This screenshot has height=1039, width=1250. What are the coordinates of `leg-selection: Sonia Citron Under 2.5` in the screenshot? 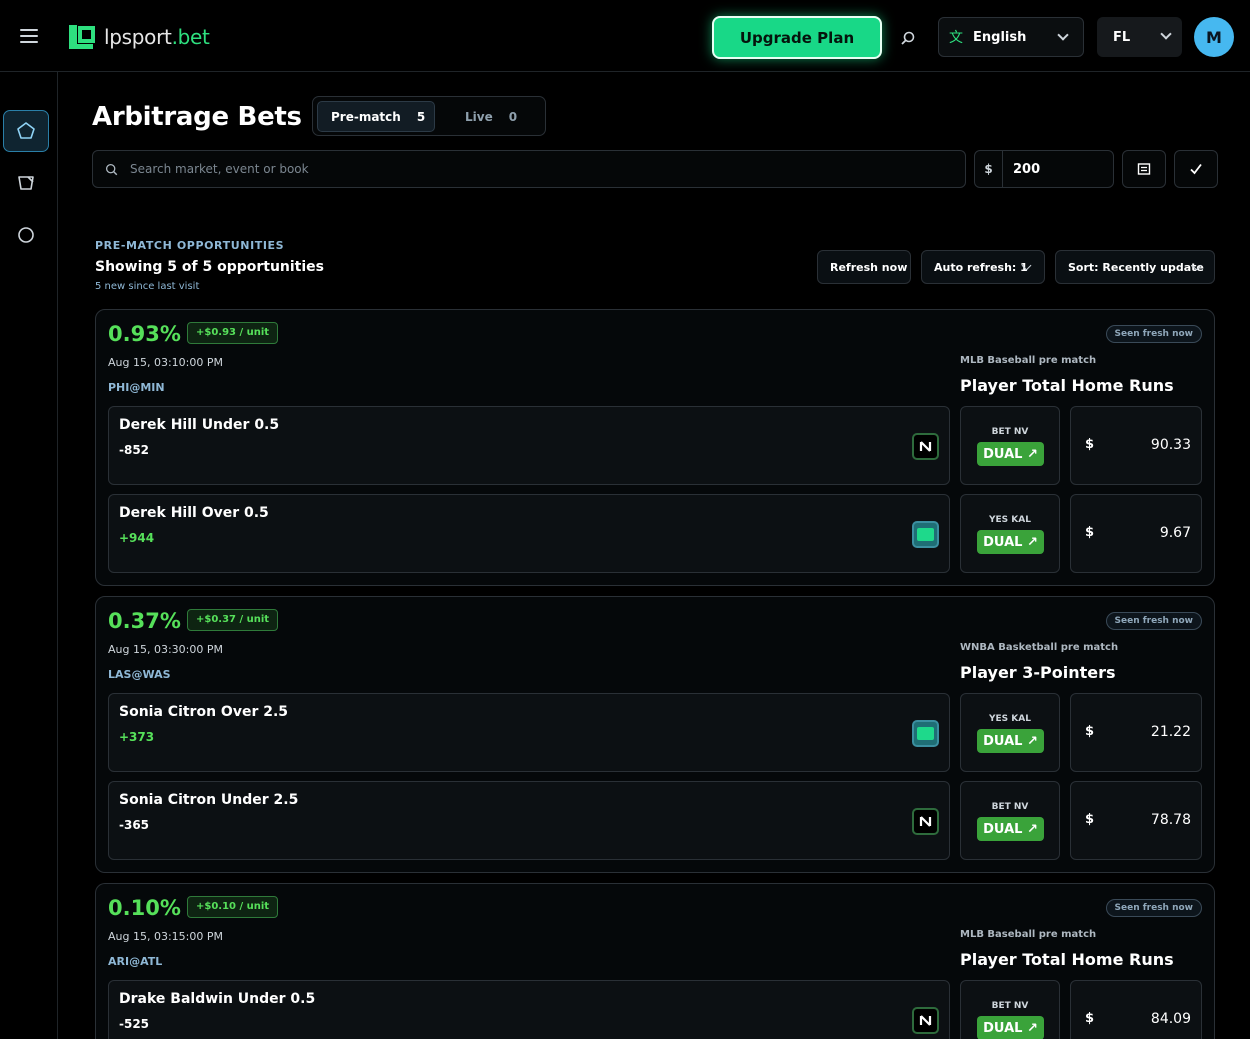 It's located at (209, 800).